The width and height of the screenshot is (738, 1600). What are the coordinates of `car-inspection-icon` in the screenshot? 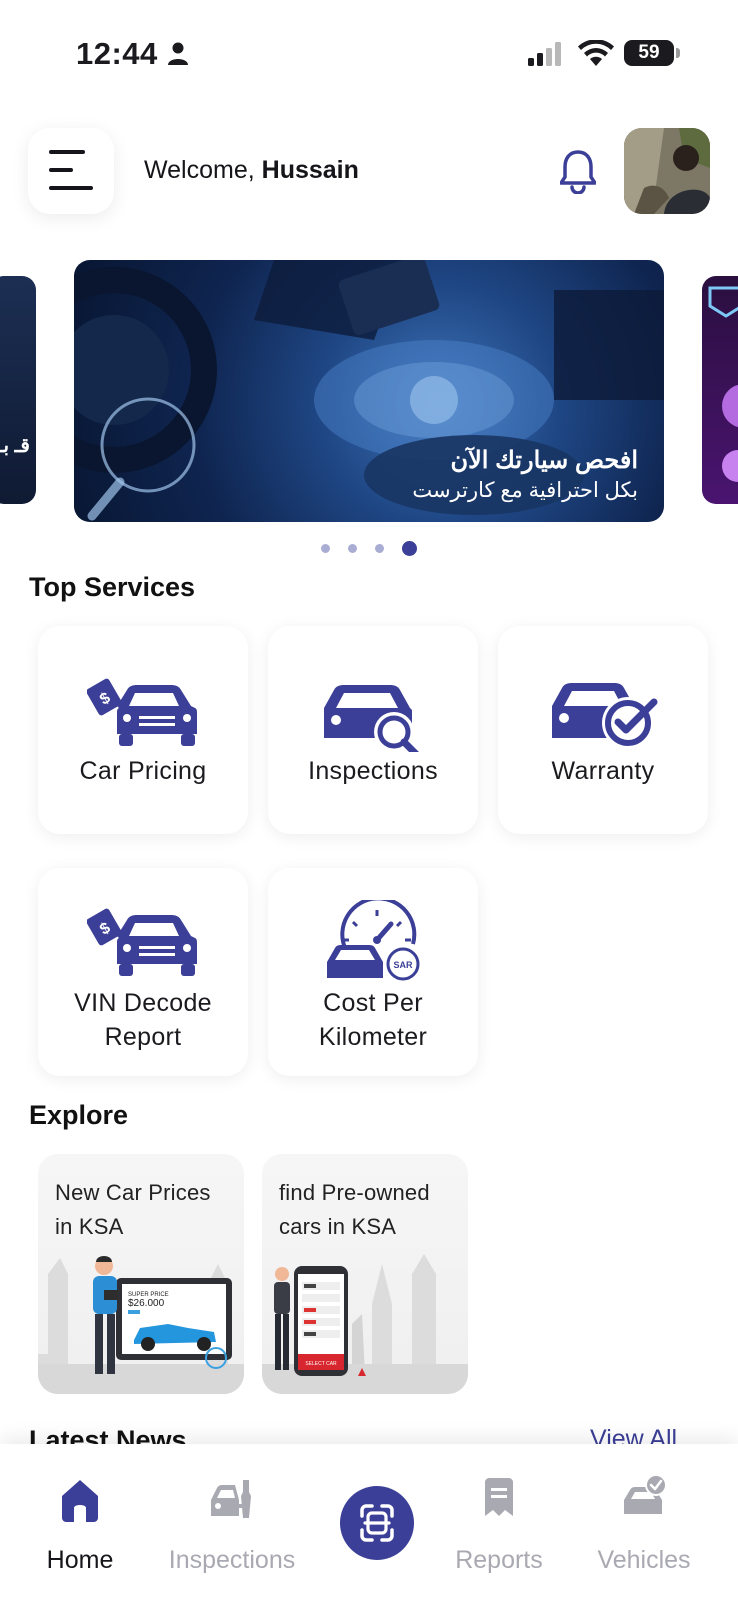 It's located at (371, 718).